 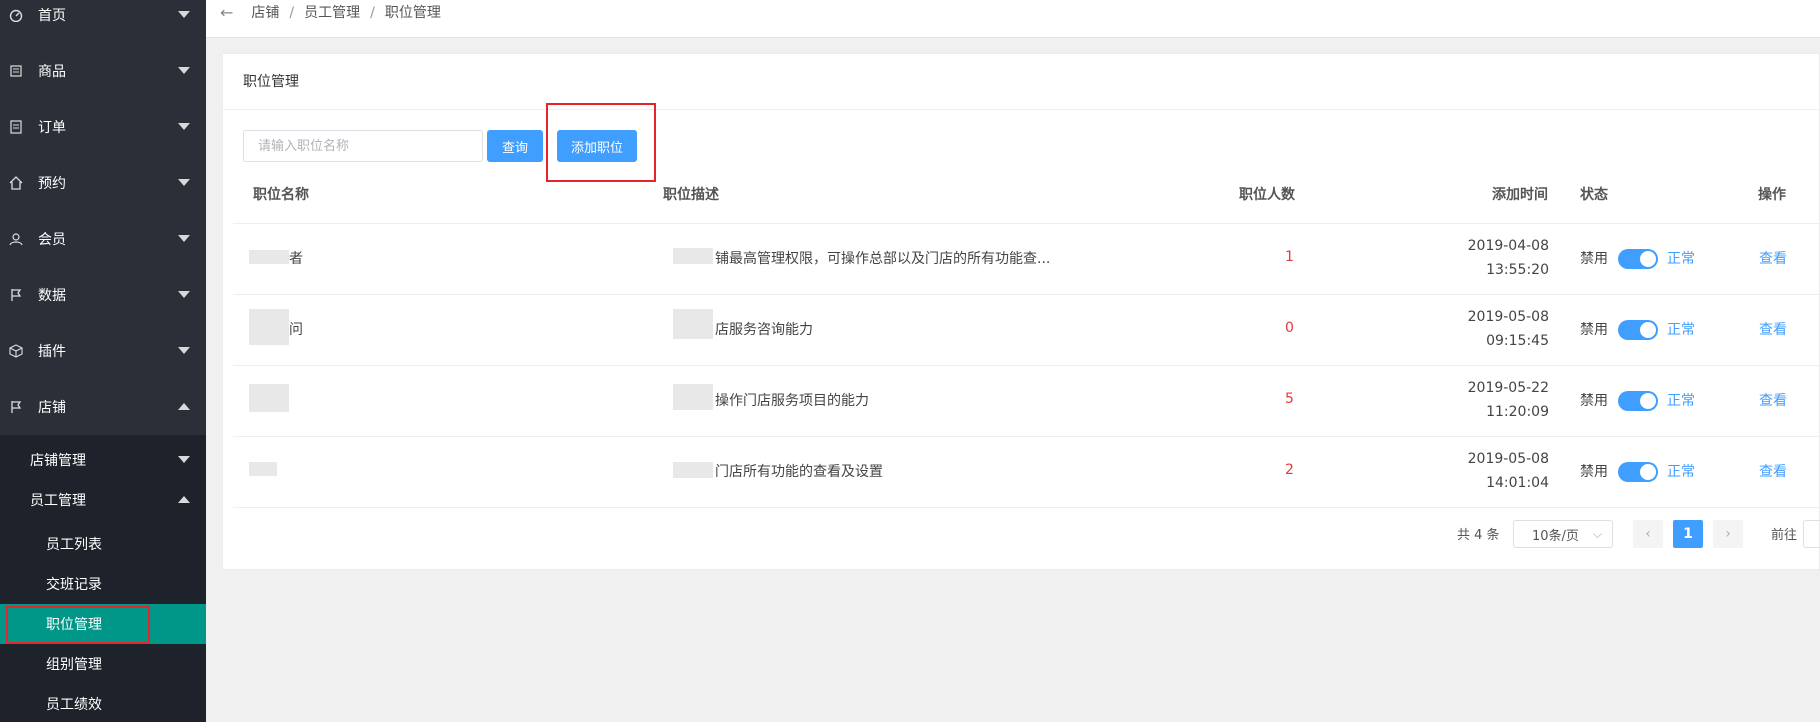 I want to click on sidebar-sub-label: 职位管理, so click(x=74, y=625).